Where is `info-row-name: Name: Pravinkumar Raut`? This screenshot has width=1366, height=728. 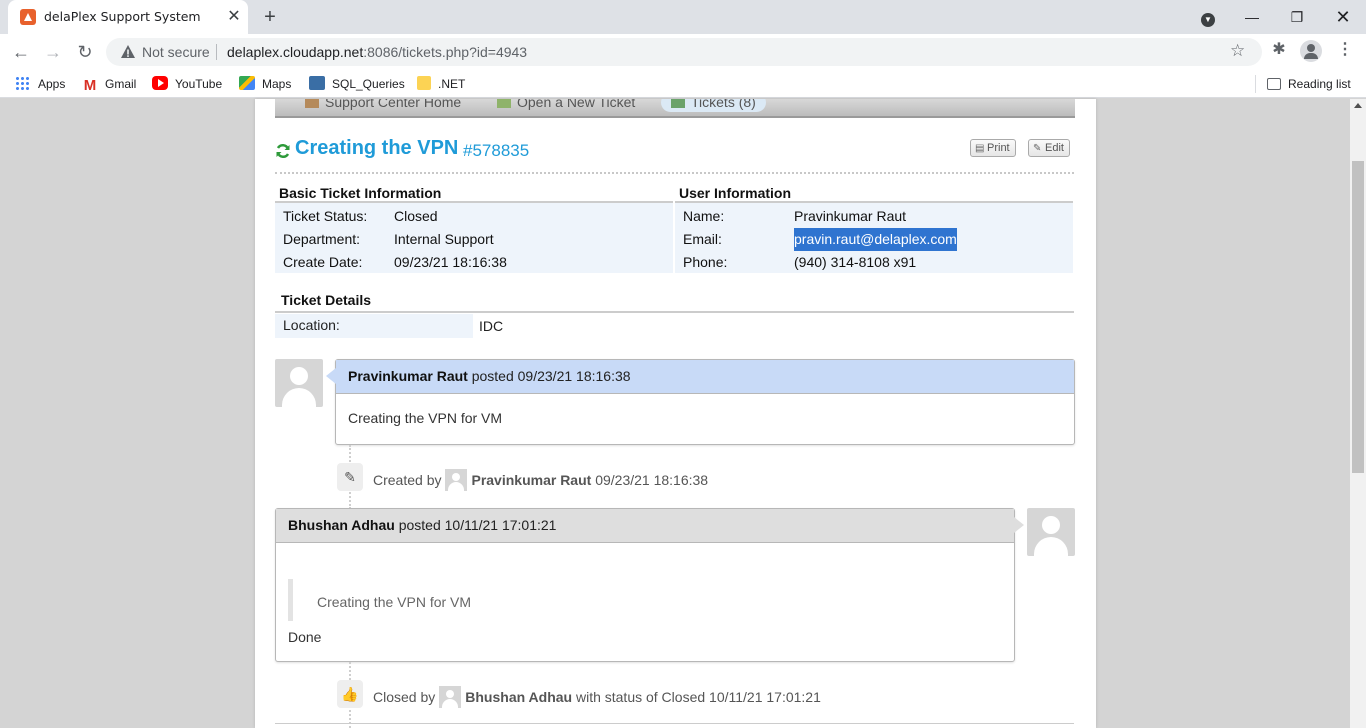
info-row-name: Name: Pravinkumar Raut is located at coordinates (874, 216).